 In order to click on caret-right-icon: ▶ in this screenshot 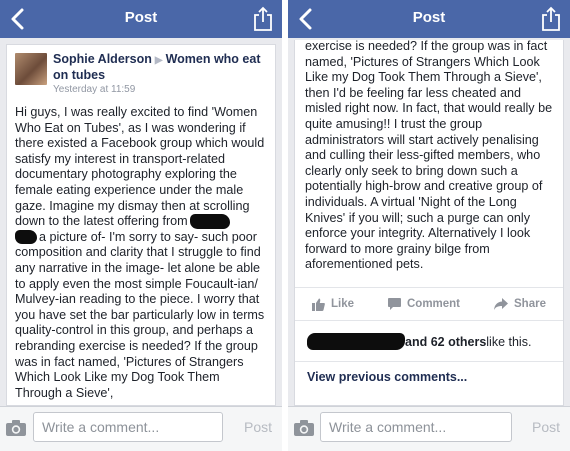, I will do `click(158, 60)`.